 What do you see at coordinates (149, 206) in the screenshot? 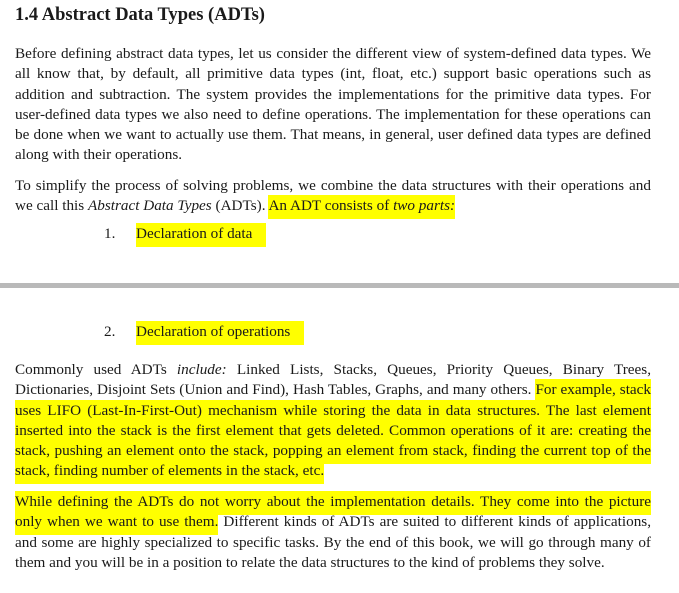
I see `abstract-data-types-term: Abstract Data Types` at bounding box center [149, 206].